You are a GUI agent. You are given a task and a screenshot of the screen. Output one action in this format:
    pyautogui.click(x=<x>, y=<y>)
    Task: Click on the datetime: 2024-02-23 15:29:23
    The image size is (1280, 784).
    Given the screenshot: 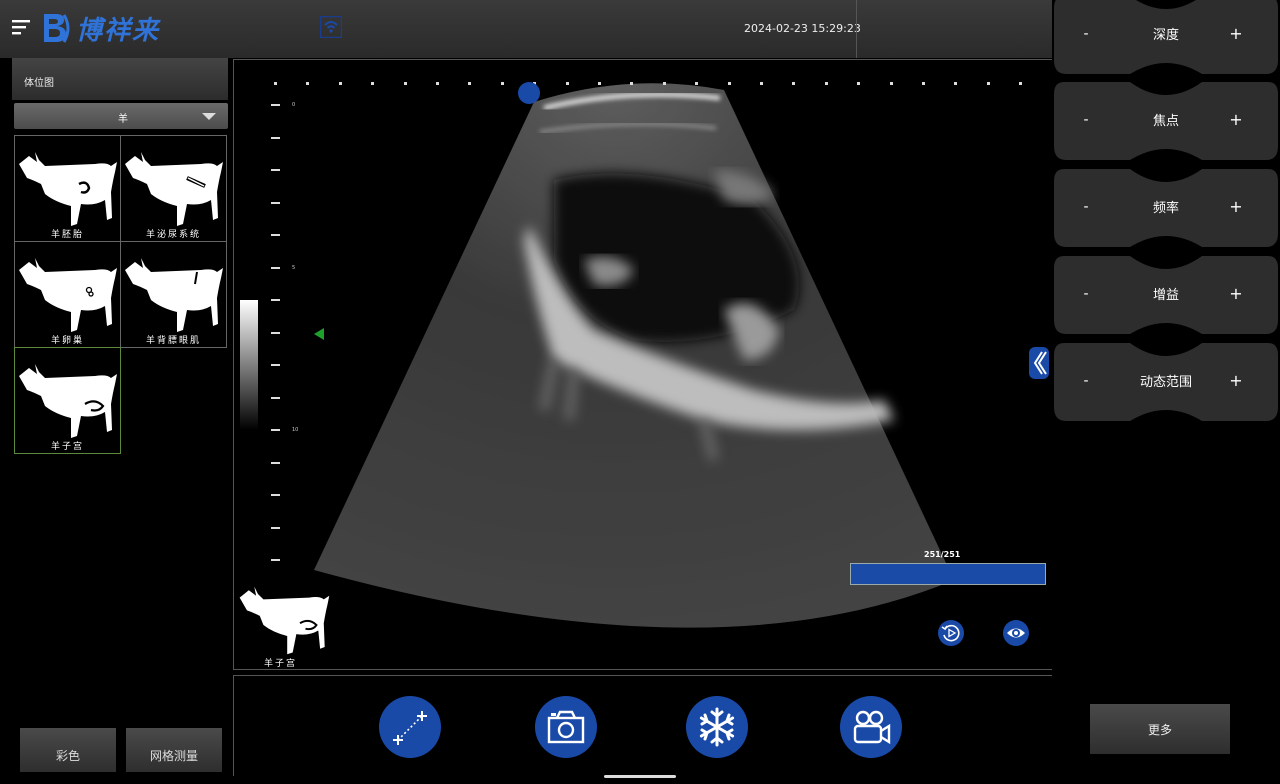 What is the action you would take?
    pyautogui.click(x=802, y=28)
    